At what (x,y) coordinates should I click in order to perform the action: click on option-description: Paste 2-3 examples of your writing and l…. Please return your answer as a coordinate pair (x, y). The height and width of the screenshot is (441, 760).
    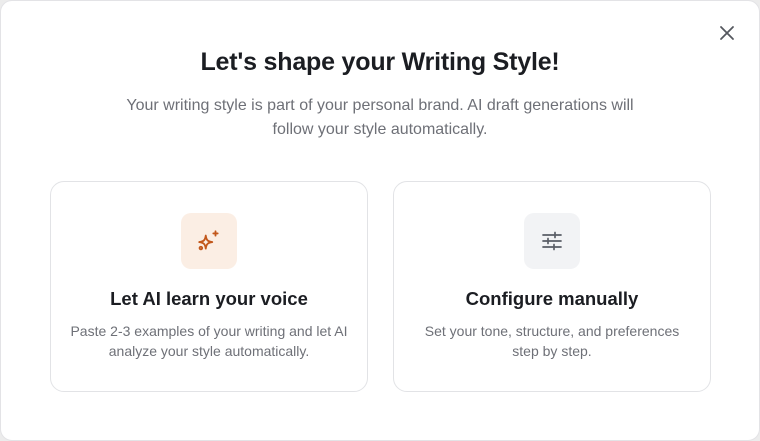
    Looking at the image, I should click on (209, 341).